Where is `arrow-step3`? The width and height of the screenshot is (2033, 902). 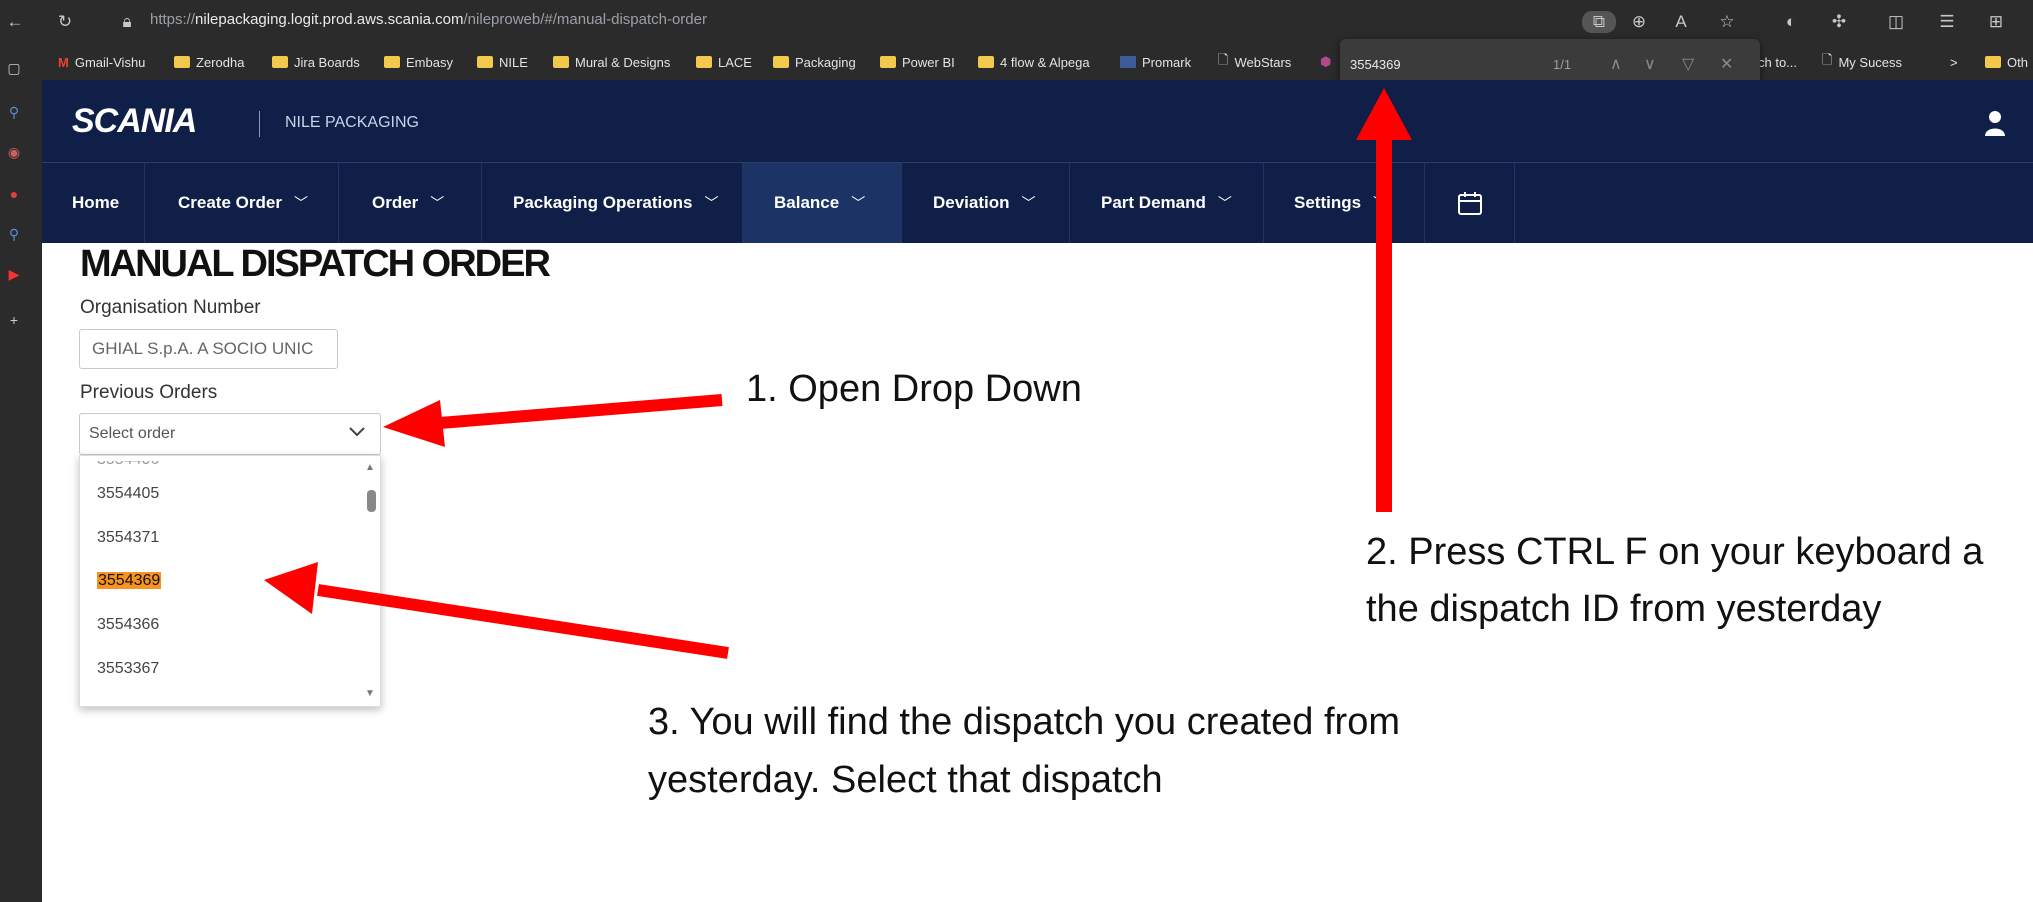 arrow-step3 is located at coordinates (496, 610).